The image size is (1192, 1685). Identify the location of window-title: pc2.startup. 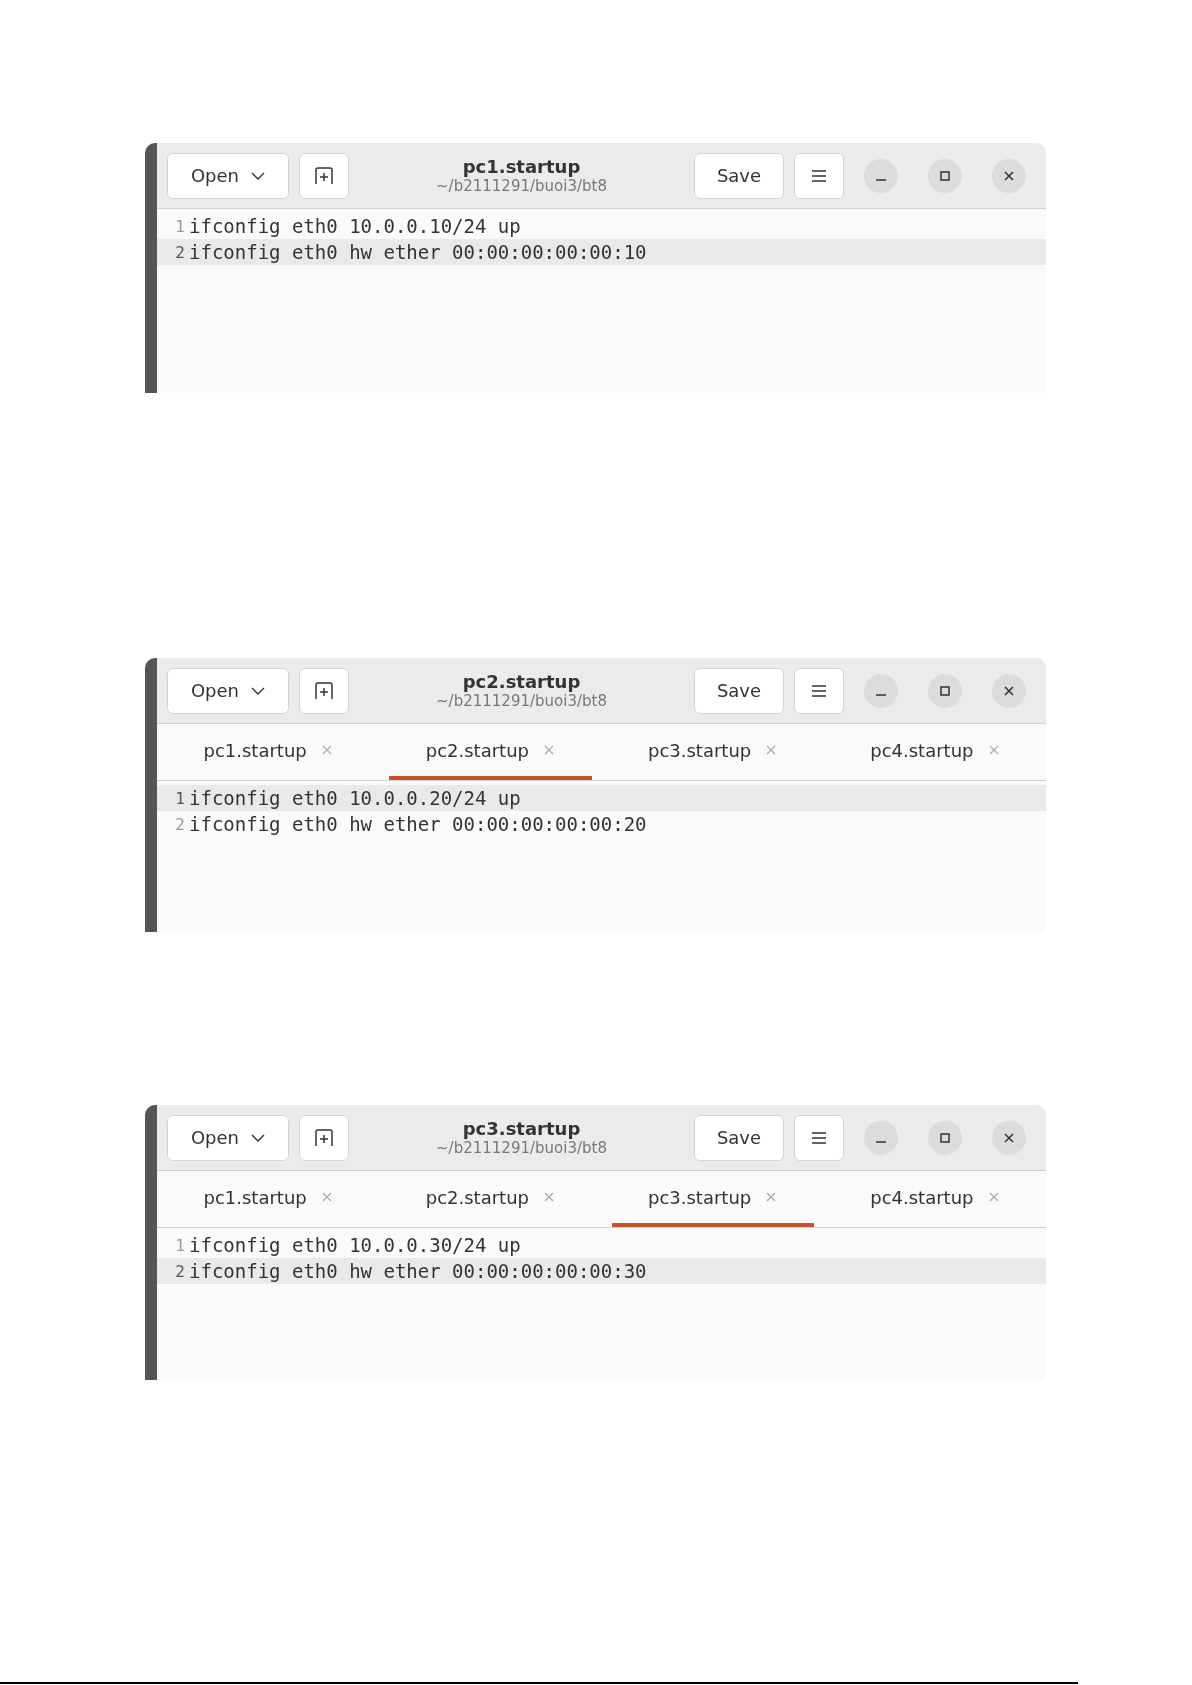
(521, 681).